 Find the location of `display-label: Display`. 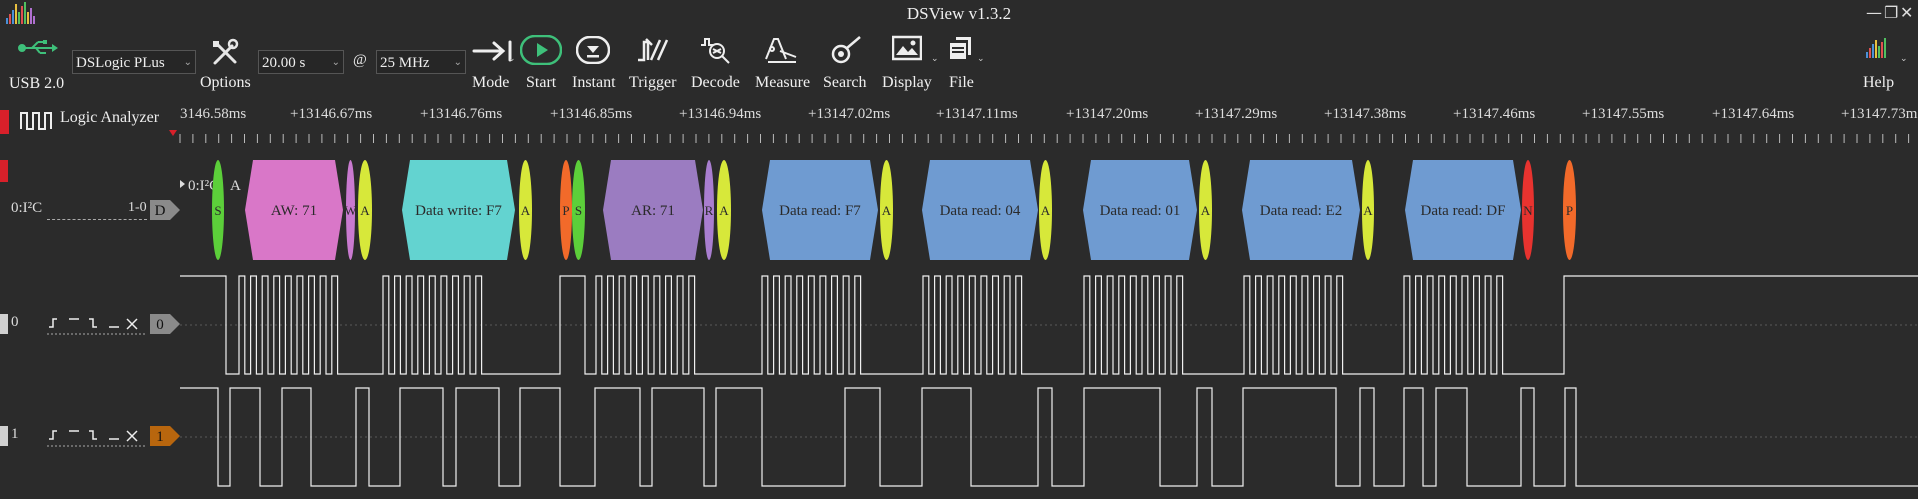

display-label: Display is located at coordinates (907, 82).